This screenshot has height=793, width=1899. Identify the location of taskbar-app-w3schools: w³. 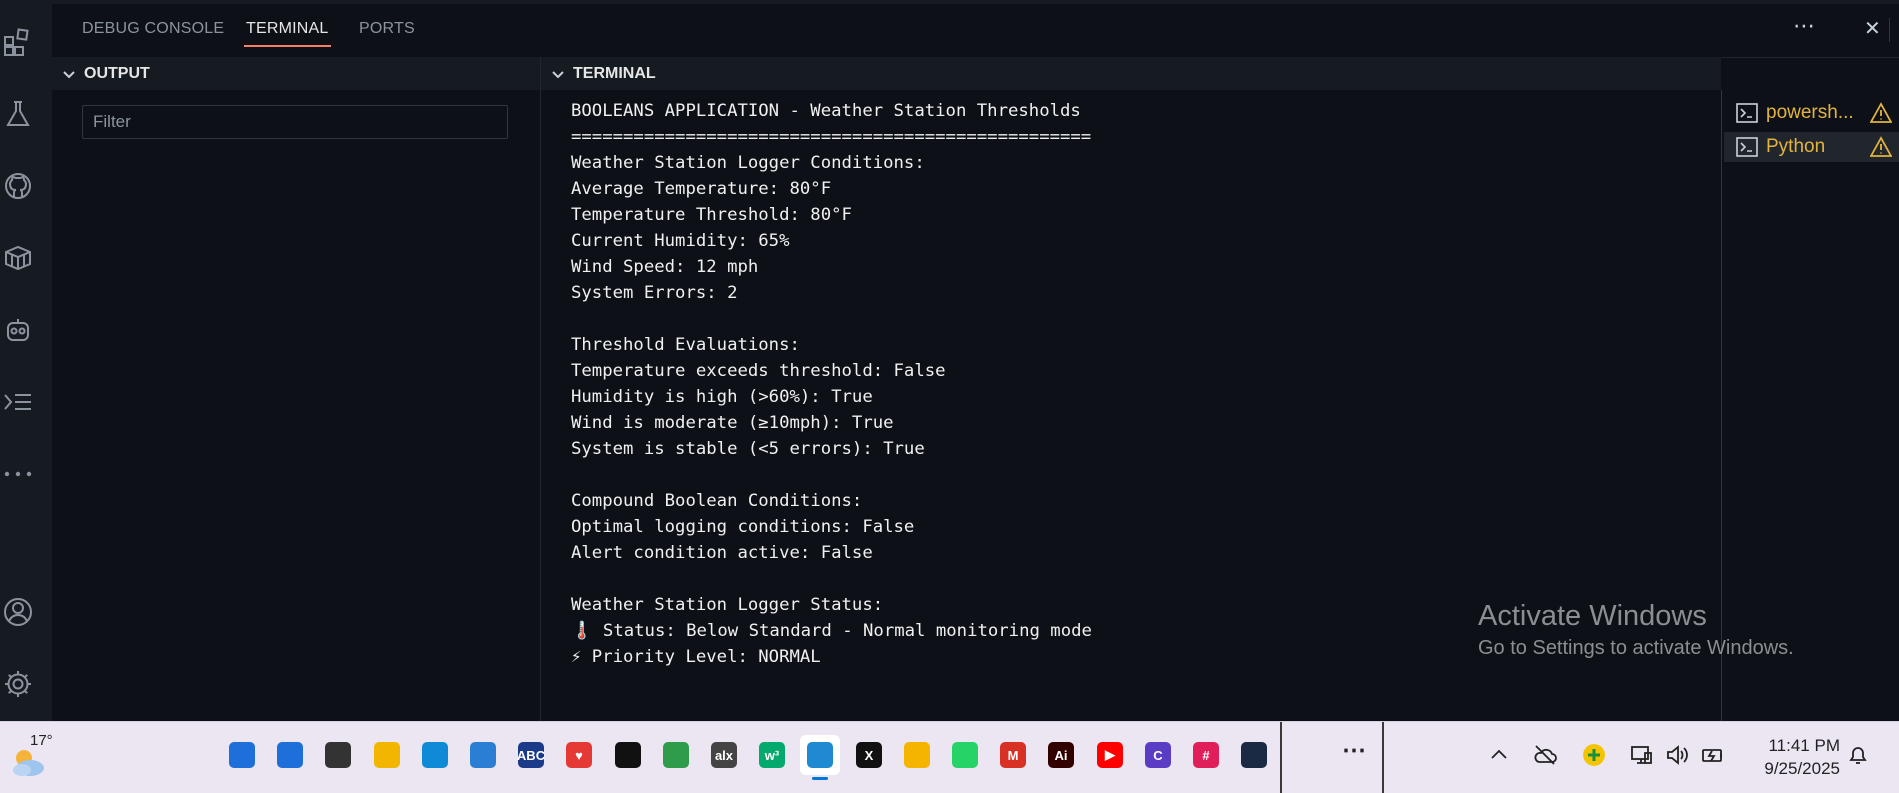
(772, 755).